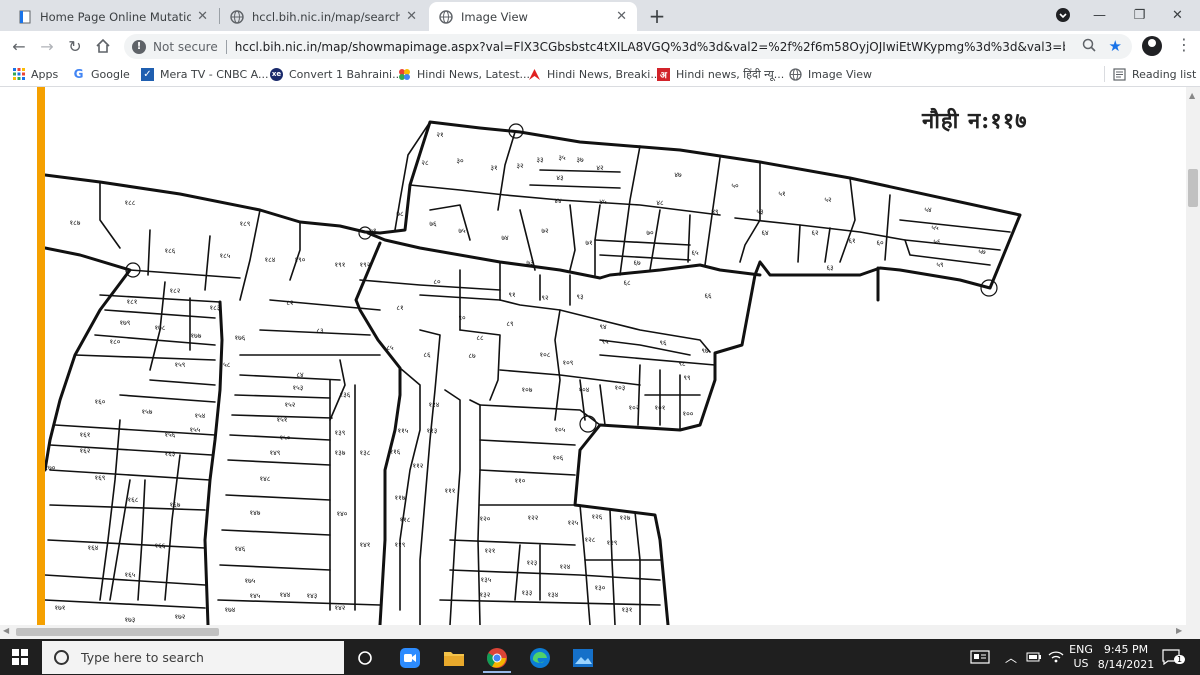  I want to click on parcel-number-label: ९०, so click(462, 318).